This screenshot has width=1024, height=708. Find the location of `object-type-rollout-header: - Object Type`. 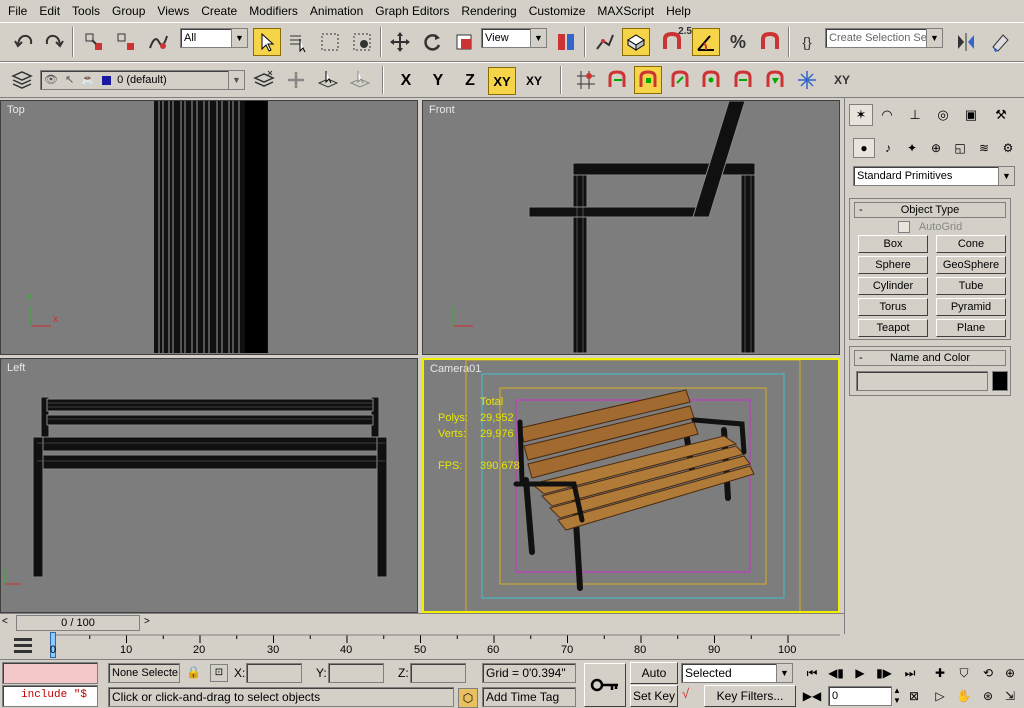

object-type-rollout-header: - Object Type is located at coordinates (930, 210).